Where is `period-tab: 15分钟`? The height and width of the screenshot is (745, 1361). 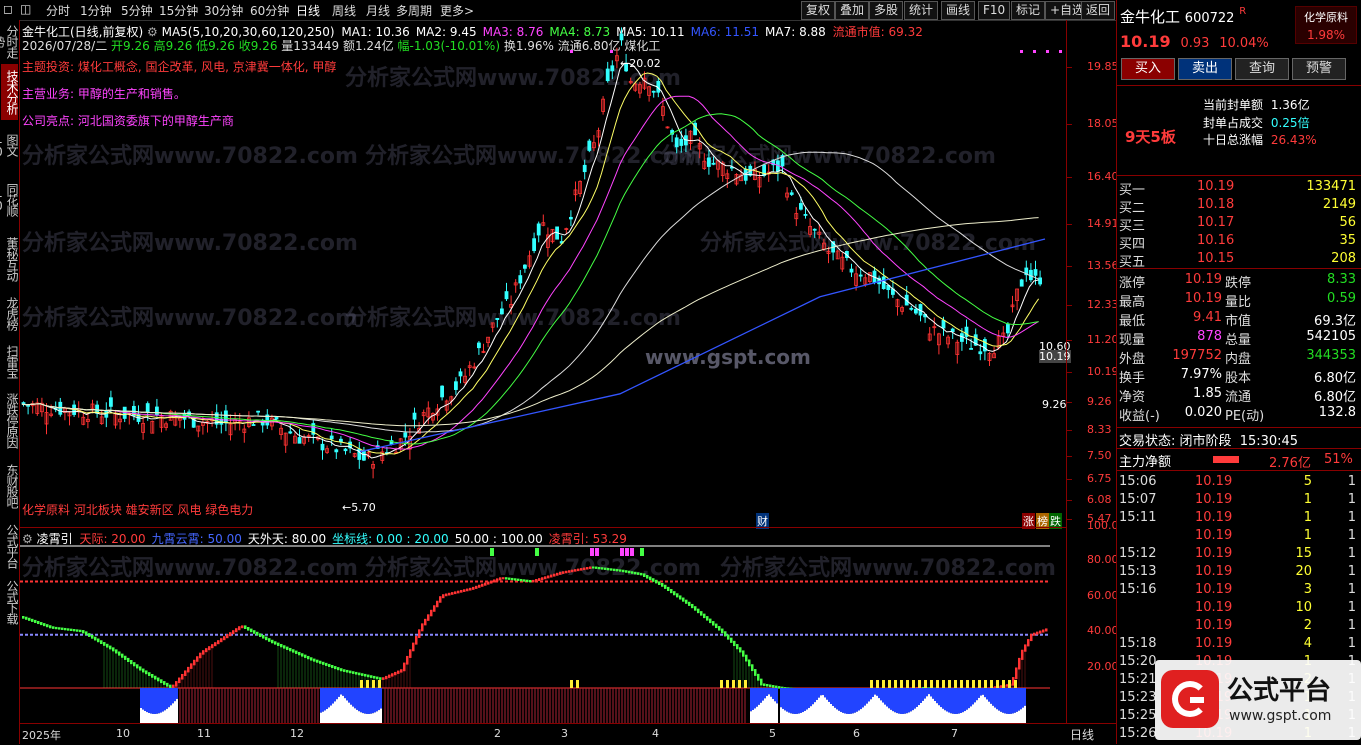
period-tab: 15分钟 is located at coordinates (178, 10).